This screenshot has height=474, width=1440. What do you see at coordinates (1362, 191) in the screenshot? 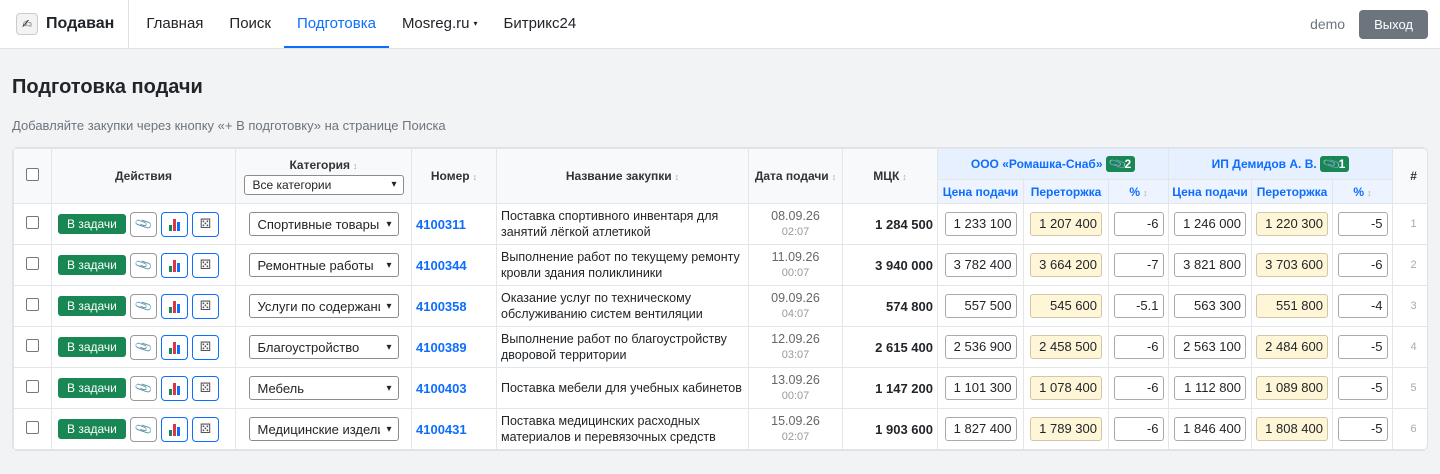
I see `supplier2-pct-header: % ↕` at bounding box center [1362, 191].